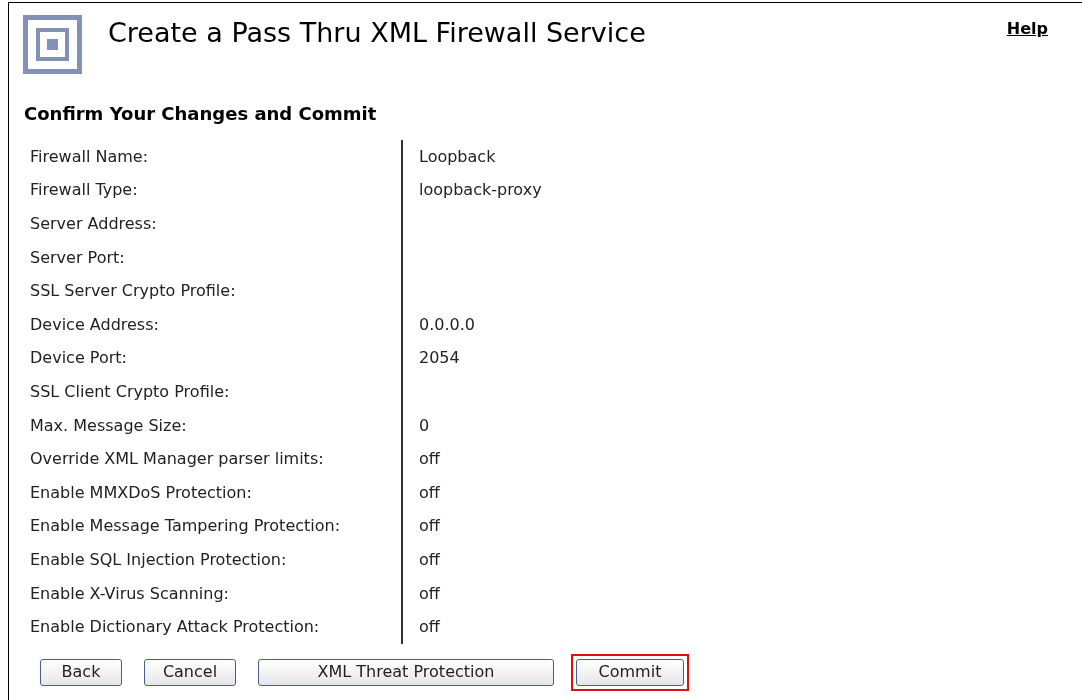  What do you see at coordinates (447, 324) in the screenshot?
I see `field-value: 0.0.0.0` at bounding box center [447, 324].